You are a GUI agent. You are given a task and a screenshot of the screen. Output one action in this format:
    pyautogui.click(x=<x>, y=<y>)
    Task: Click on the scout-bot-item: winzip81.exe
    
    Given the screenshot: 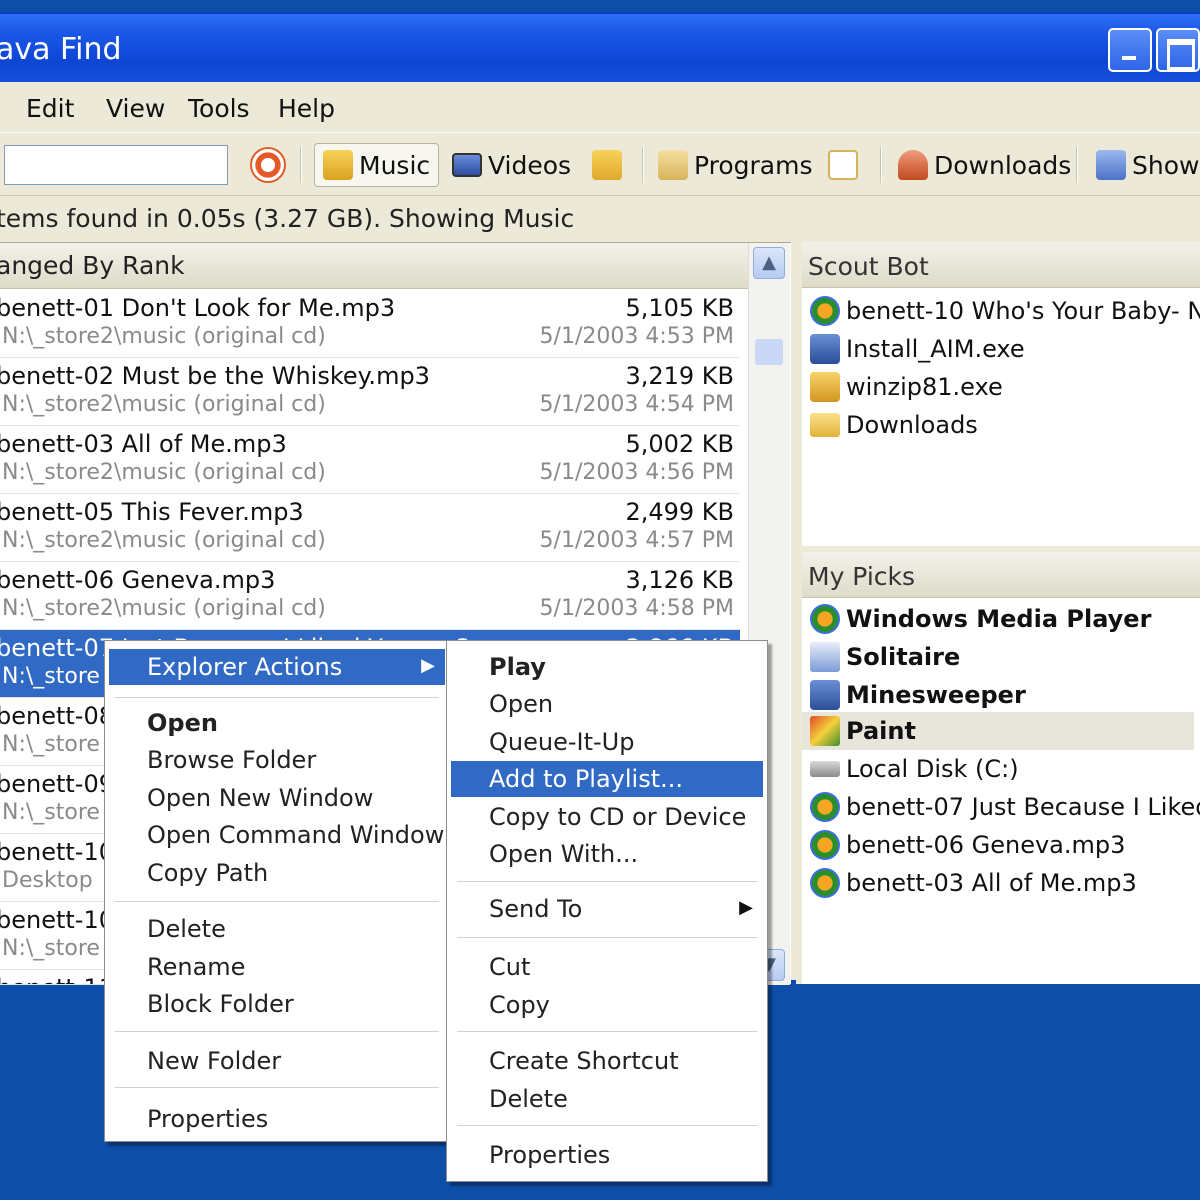 What is the action you would take?
    pyautogui.click(x=906, y=387)
    